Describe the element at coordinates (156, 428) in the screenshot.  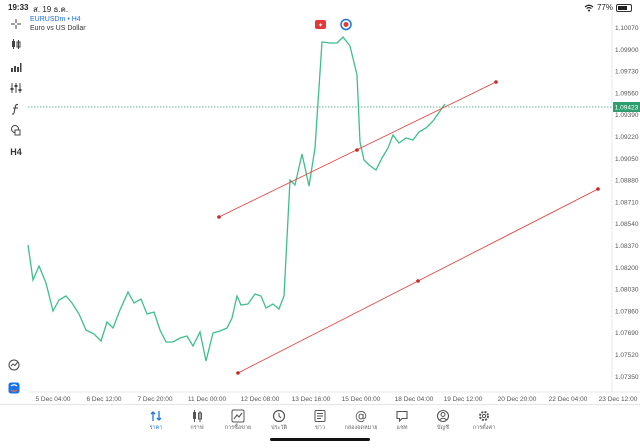
I see `tab-label: ราคา` at that location.